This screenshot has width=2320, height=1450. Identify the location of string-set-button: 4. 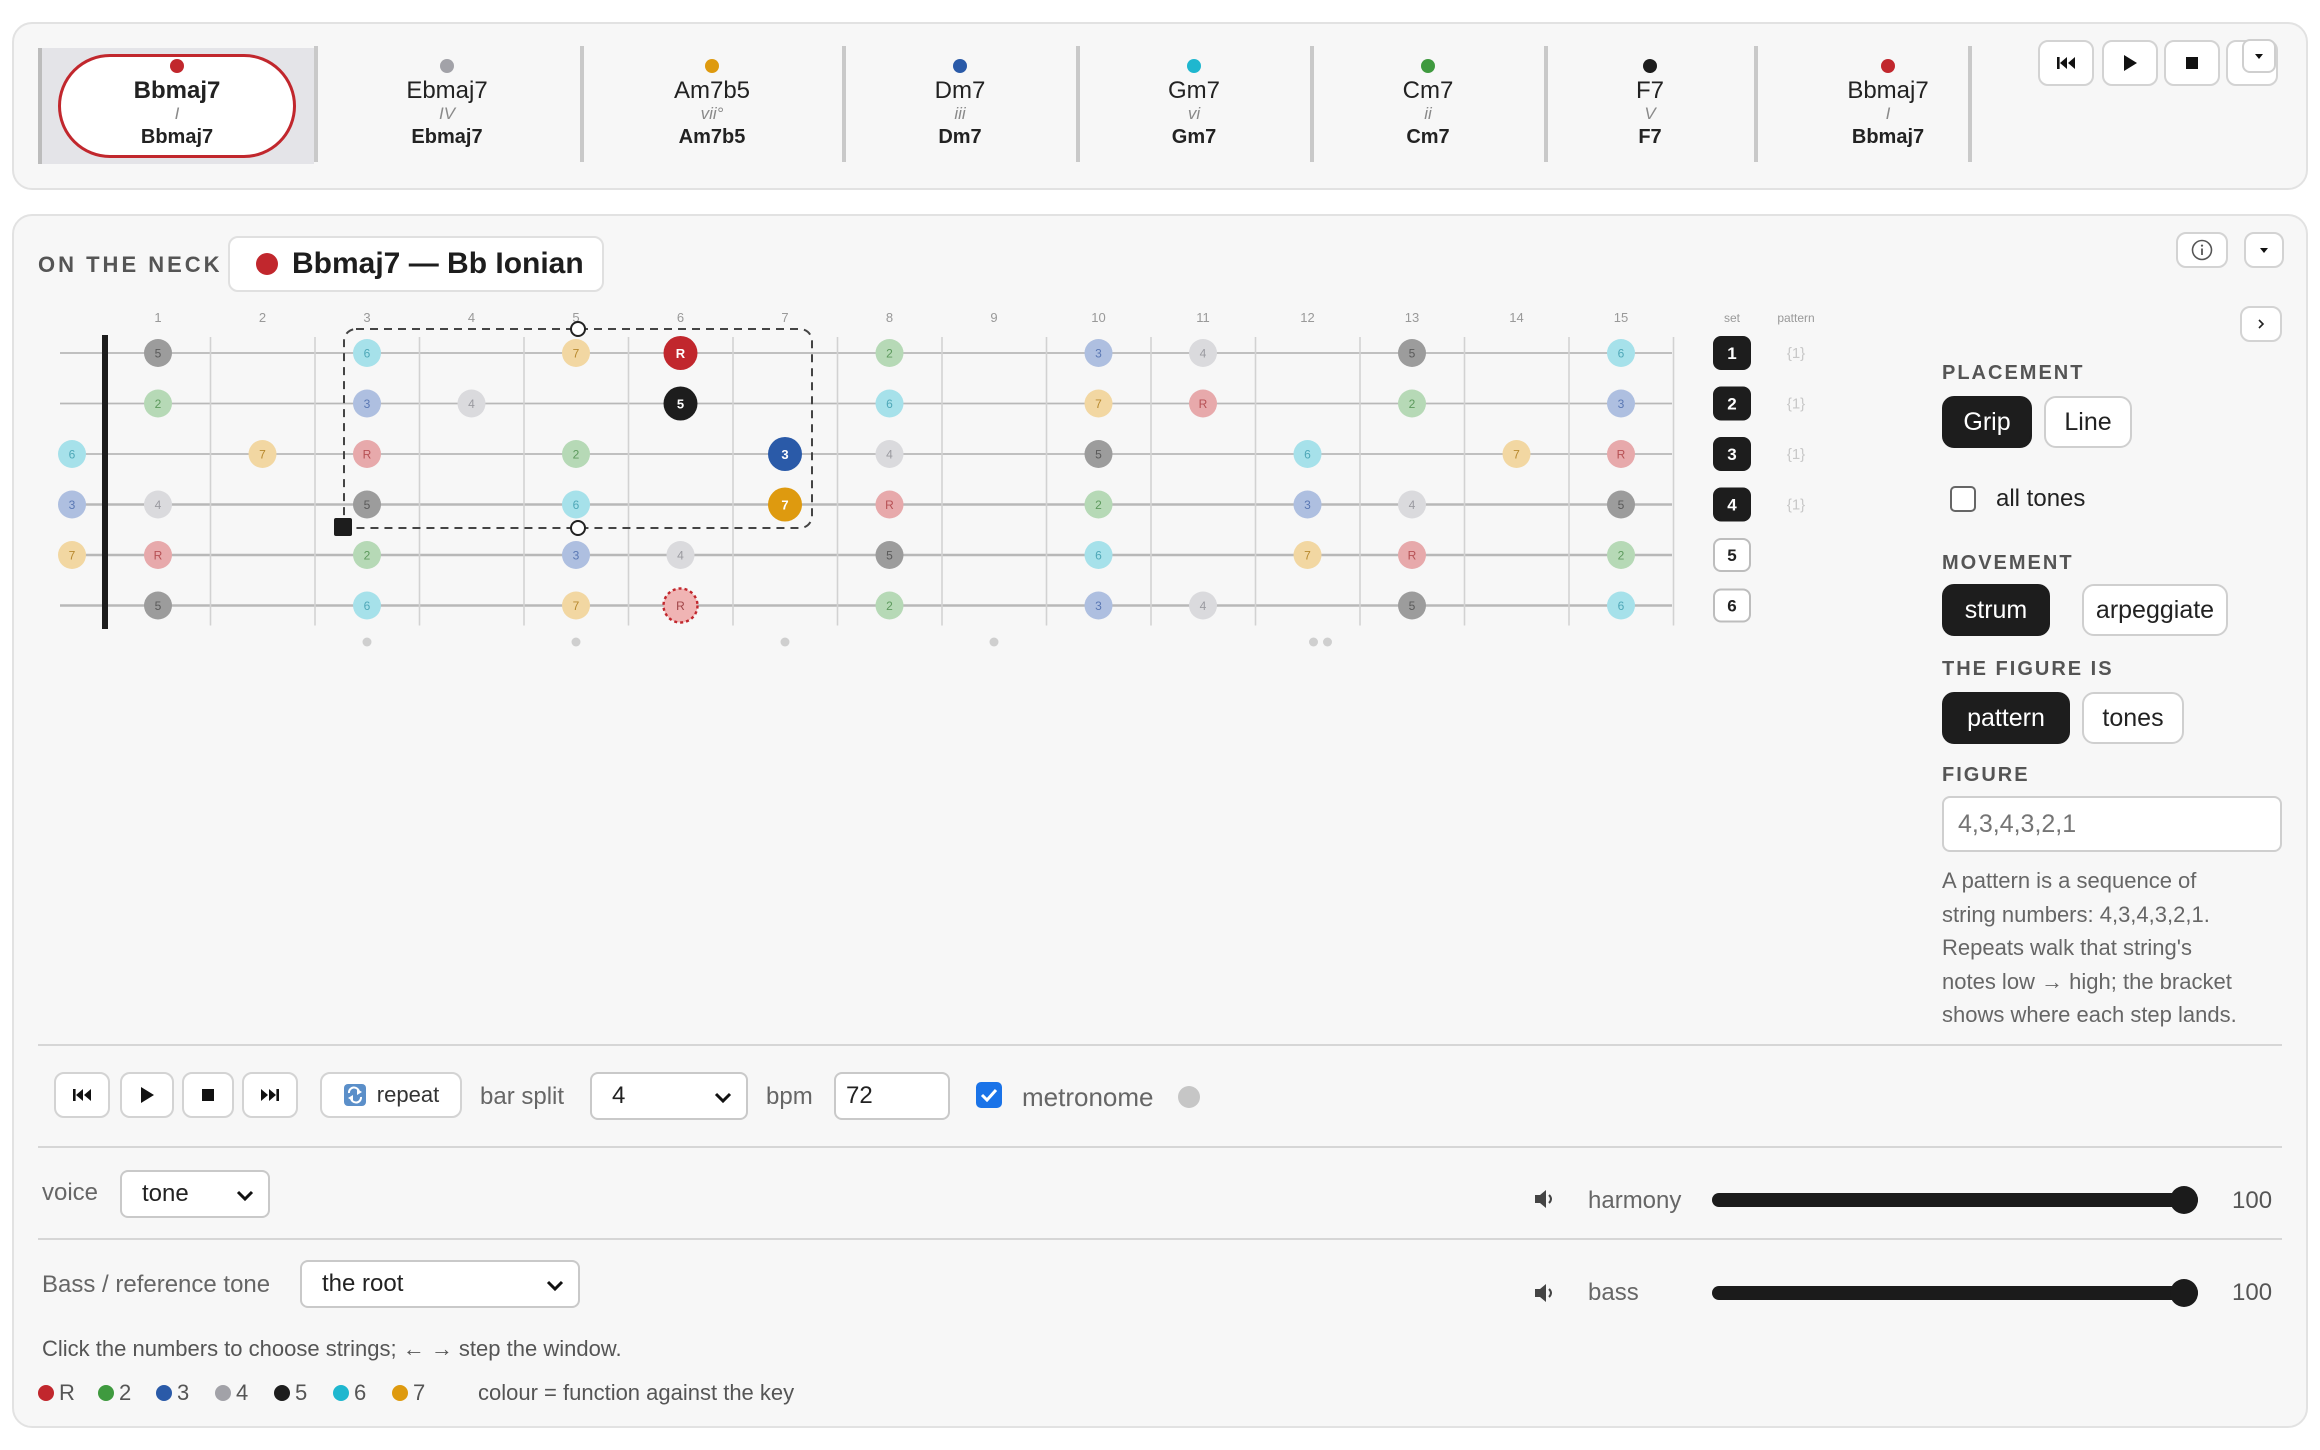
(1732, 504).